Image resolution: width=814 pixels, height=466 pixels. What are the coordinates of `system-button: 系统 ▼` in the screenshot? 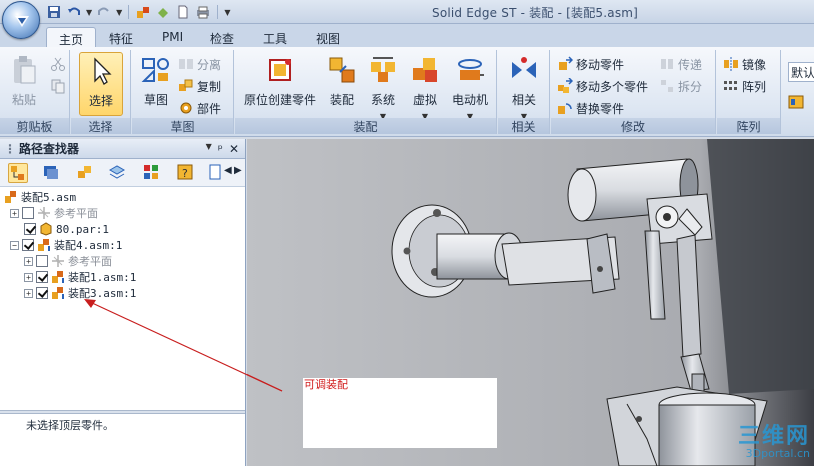 It's located at (383, 86).